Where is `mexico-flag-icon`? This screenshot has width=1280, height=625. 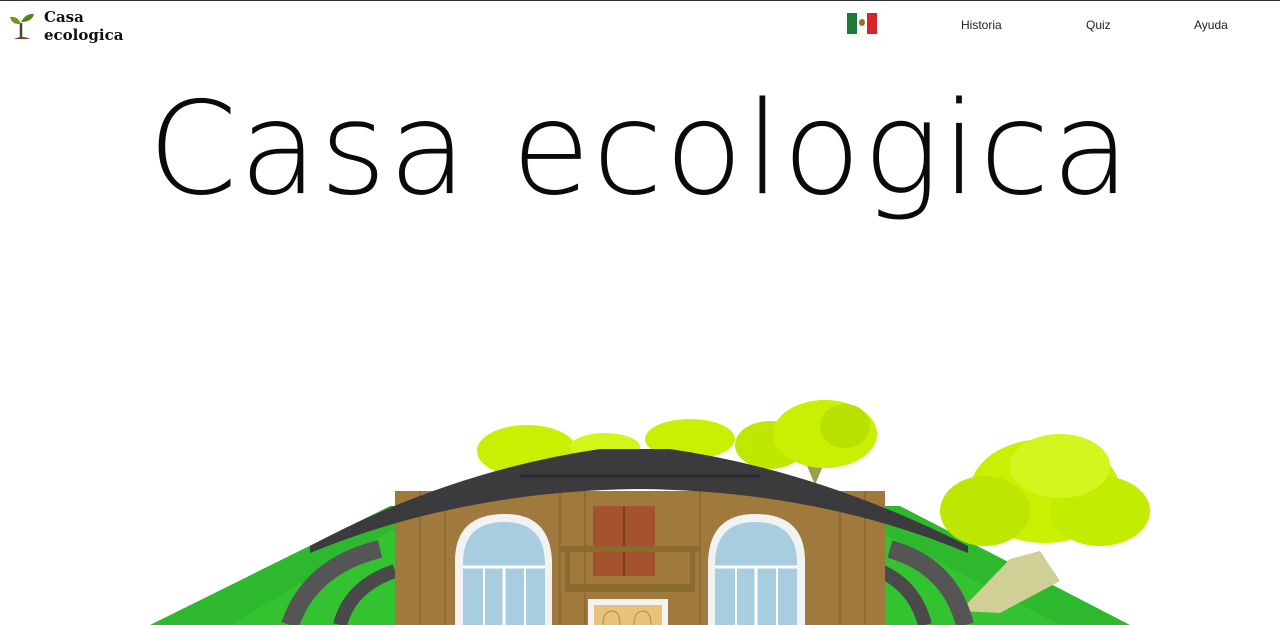 mexico-flag-icon is located at coordinates (862, 23).